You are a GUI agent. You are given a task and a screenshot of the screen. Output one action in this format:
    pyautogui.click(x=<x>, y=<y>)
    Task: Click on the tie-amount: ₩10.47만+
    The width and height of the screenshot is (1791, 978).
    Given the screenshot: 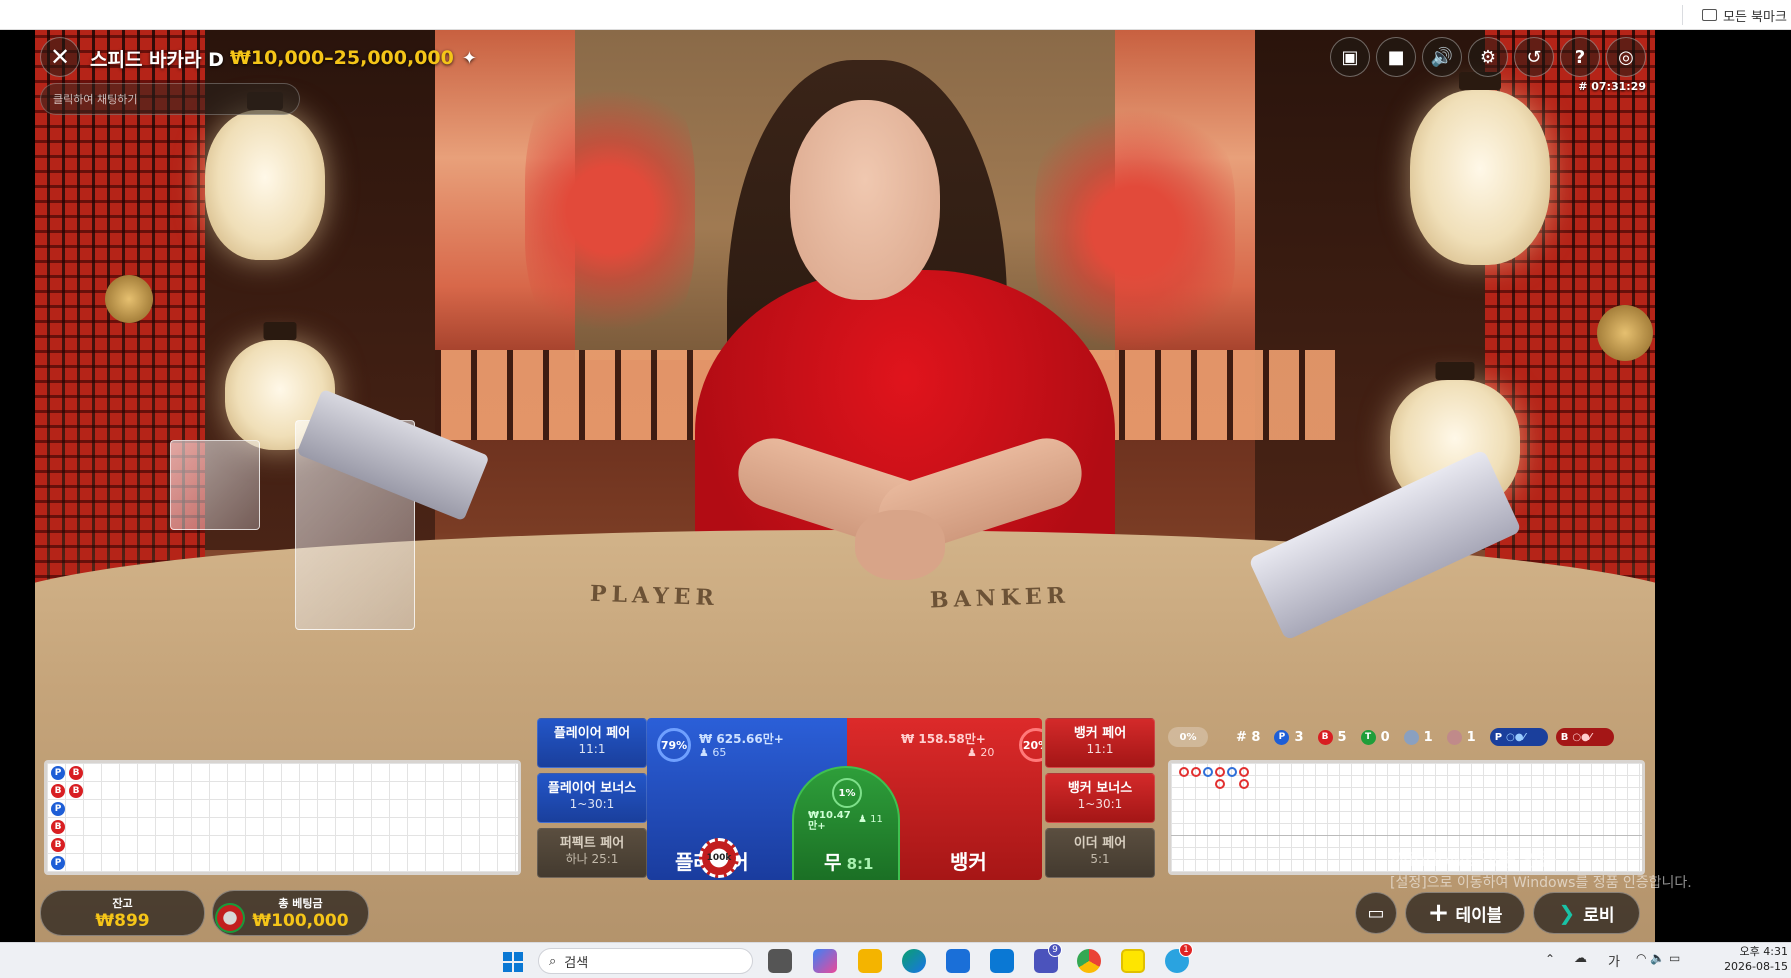 What is the action you would take?
    pyautogui.click(x=829, y=821)
    